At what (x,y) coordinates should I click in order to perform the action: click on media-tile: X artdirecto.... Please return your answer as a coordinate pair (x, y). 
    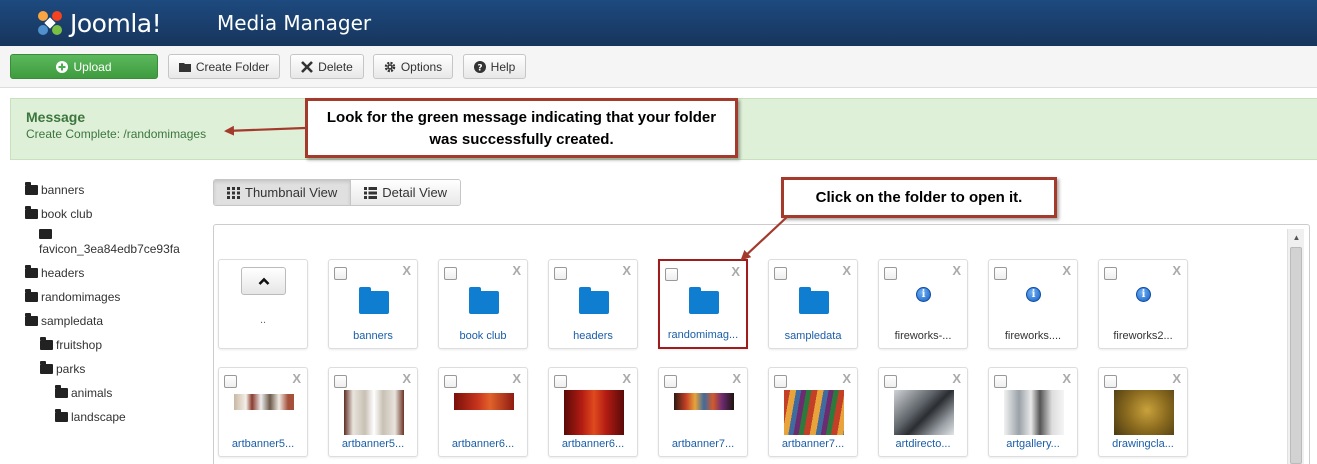
    Looking at the image, I should click on (923, 412).